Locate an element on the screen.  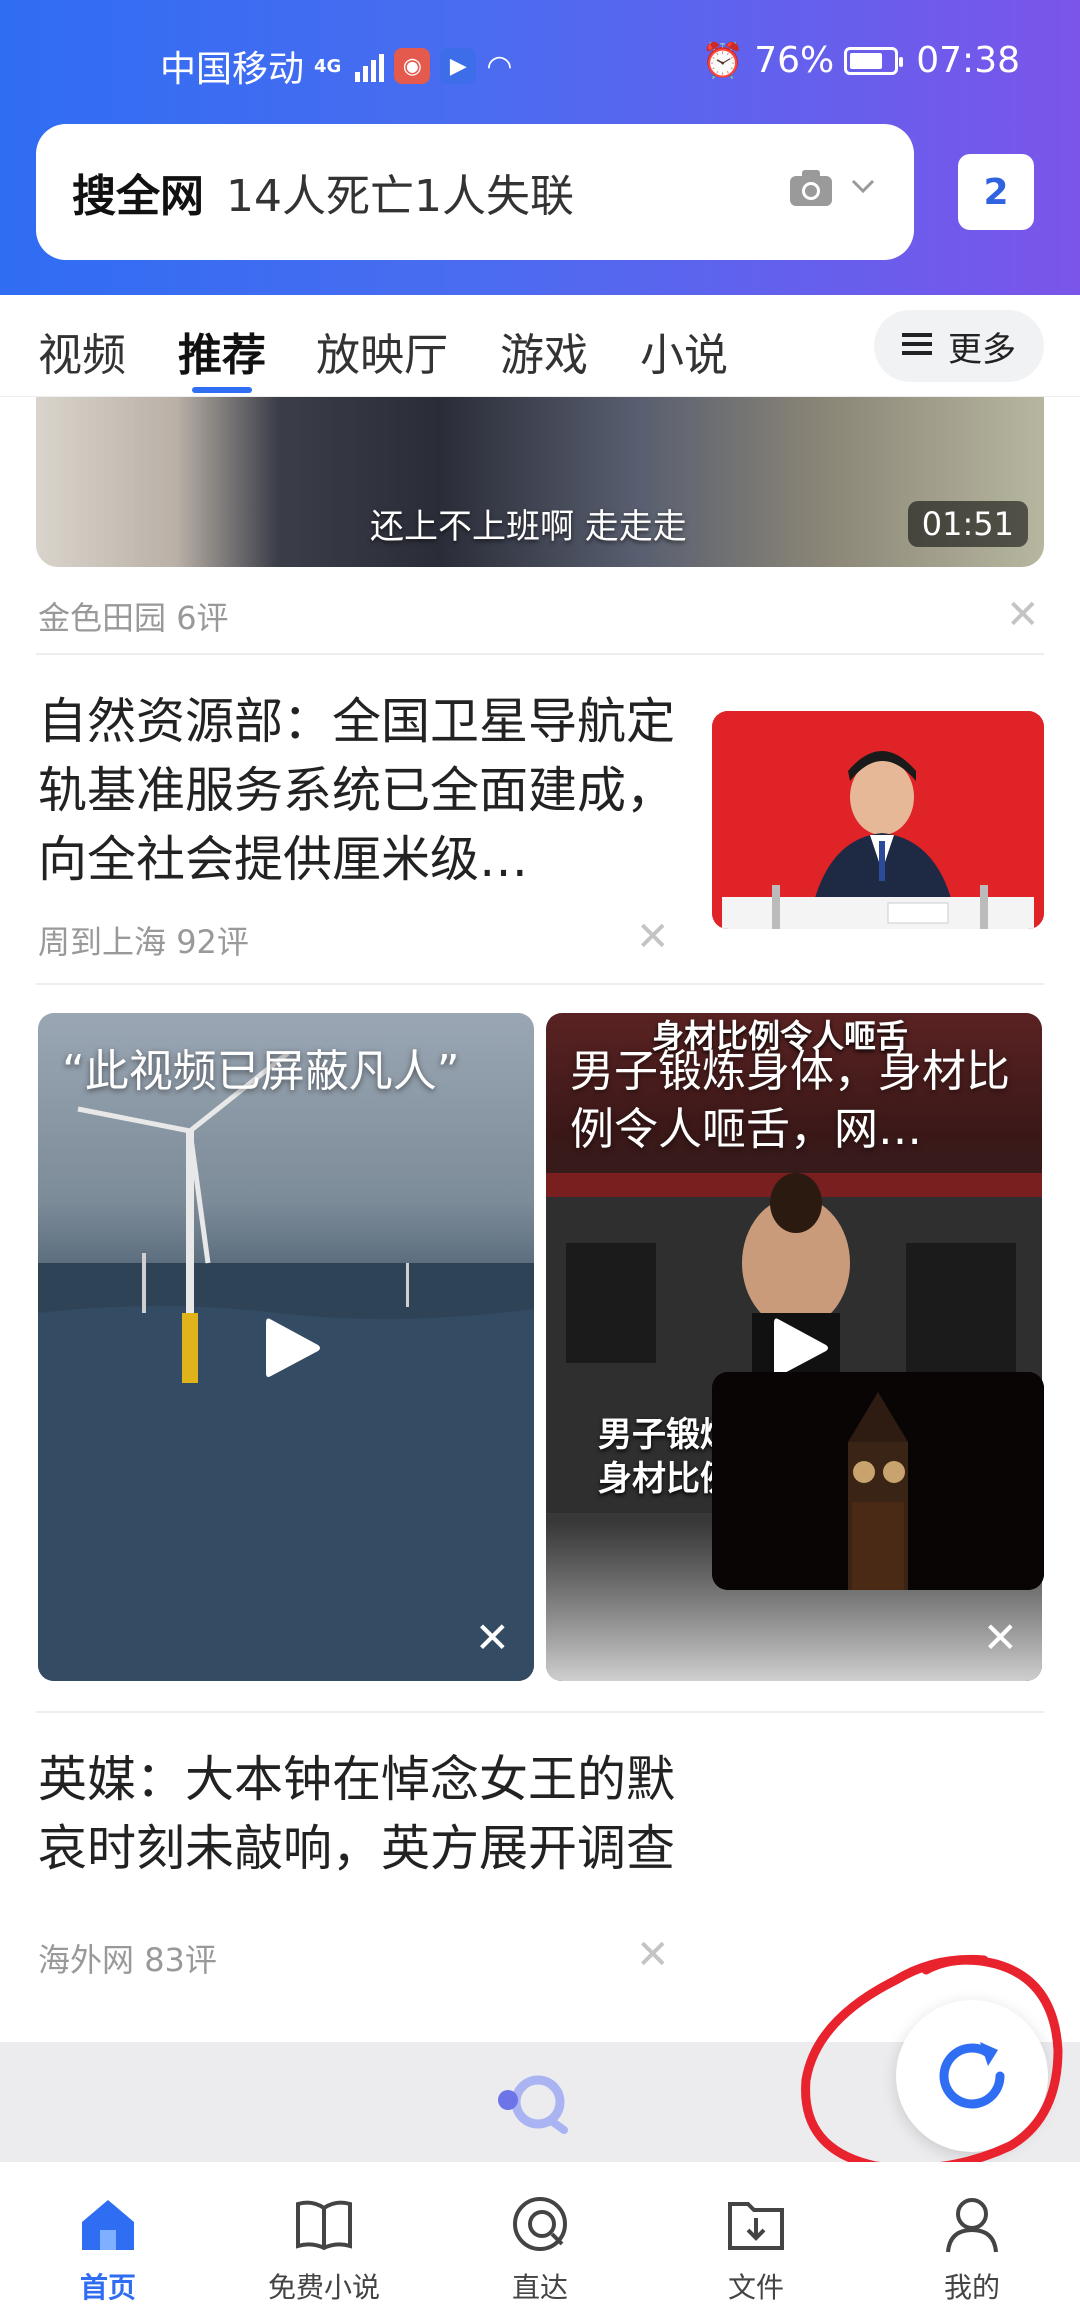
search-bar: 搜全网 14人死亡1人失联 is located at coordinates (475, 192).